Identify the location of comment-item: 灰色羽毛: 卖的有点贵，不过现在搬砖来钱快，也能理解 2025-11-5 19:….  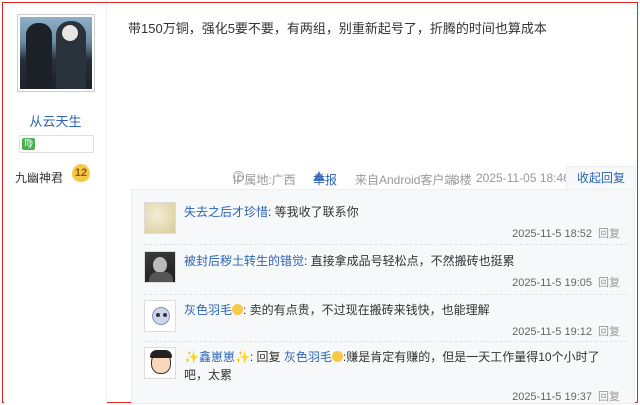
(387, 320).